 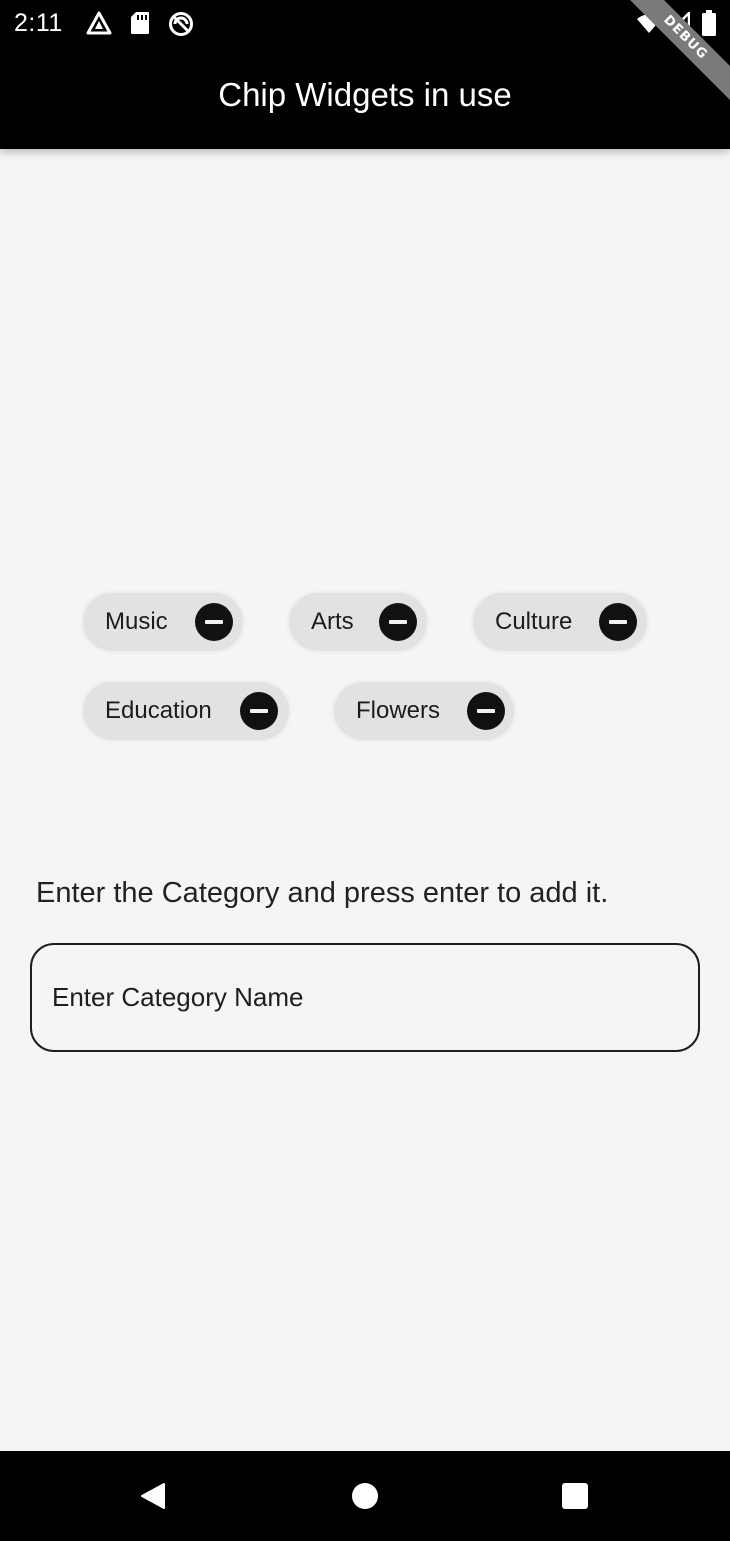 I want to click on sd-card-icon, so click(x=140, y=23).